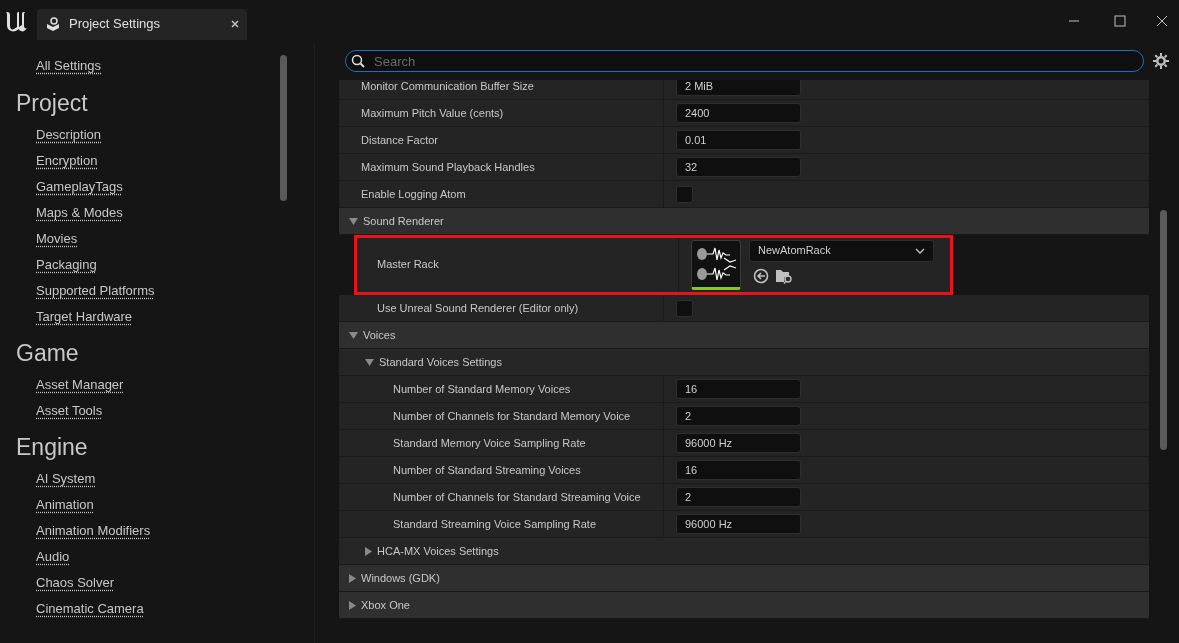 This screenshot has height=643, width=1179. I want to click on category-row: HCA-MX Voices Settings, so click(744, 551).